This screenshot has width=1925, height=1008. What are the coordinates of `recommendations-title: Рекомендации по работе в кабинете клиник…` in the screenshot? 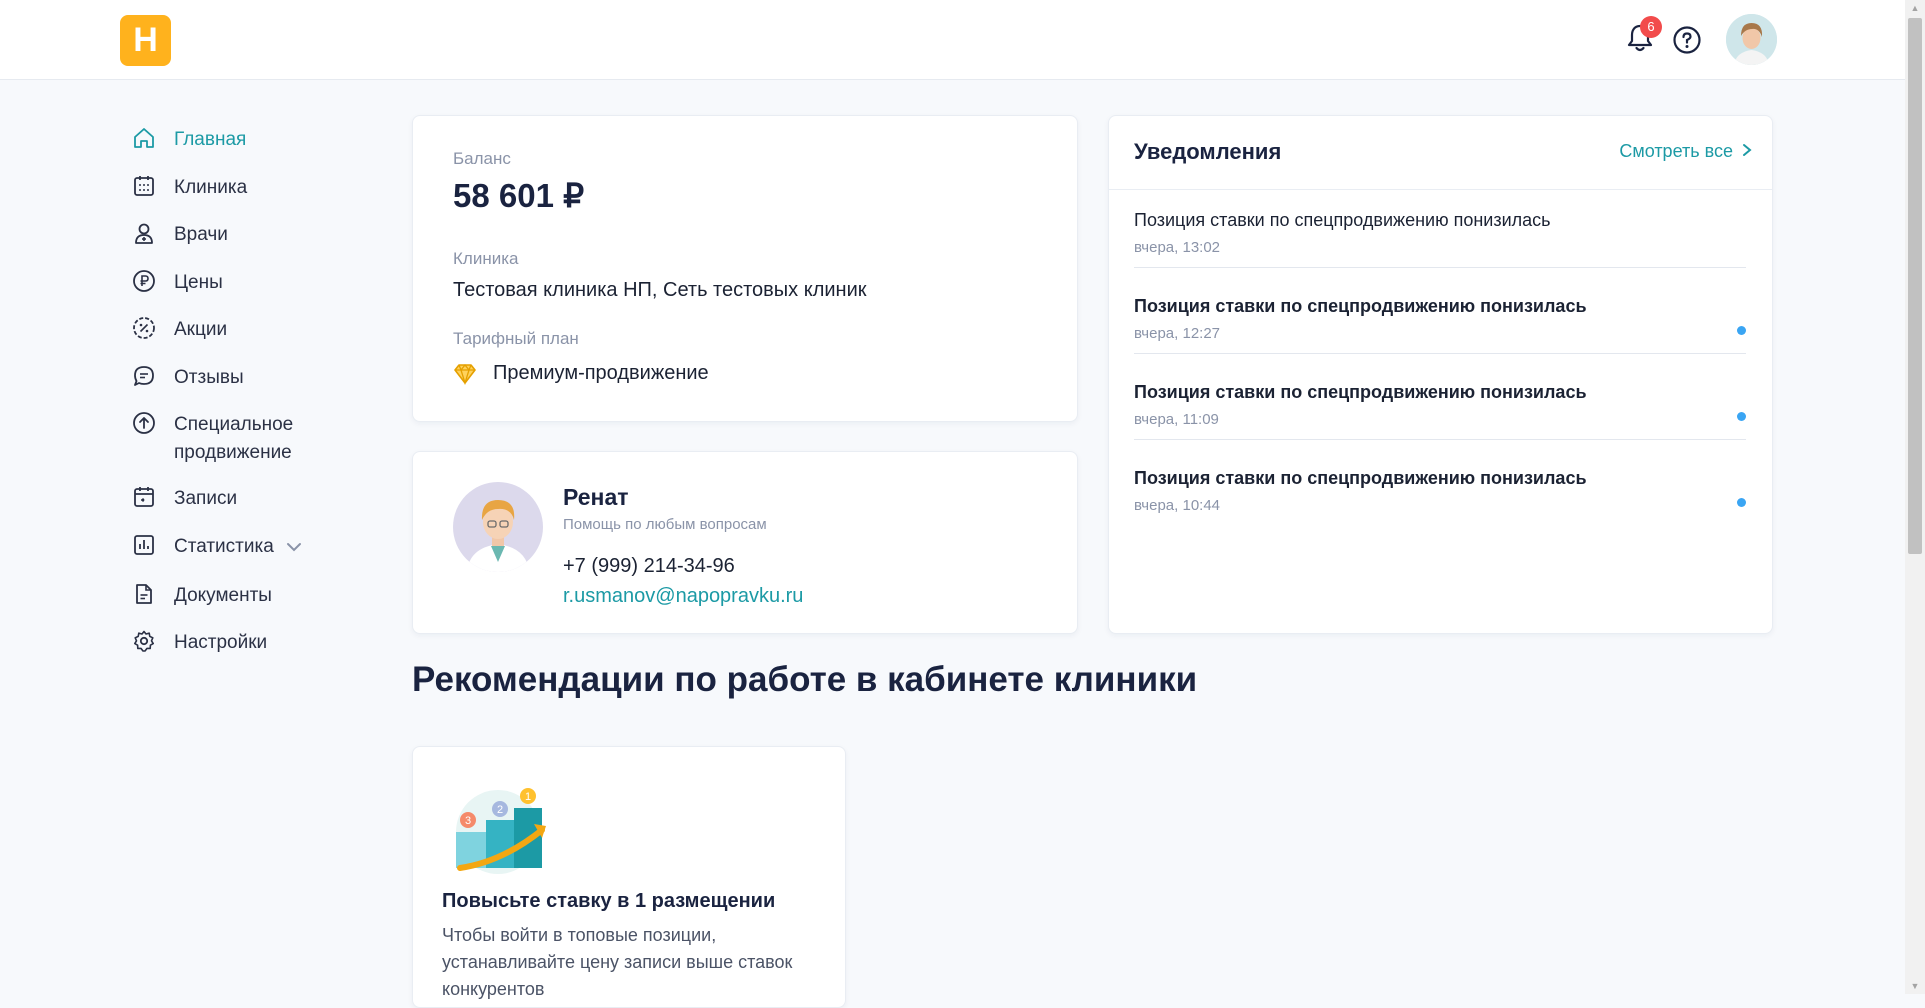 It's located at (805, 679).